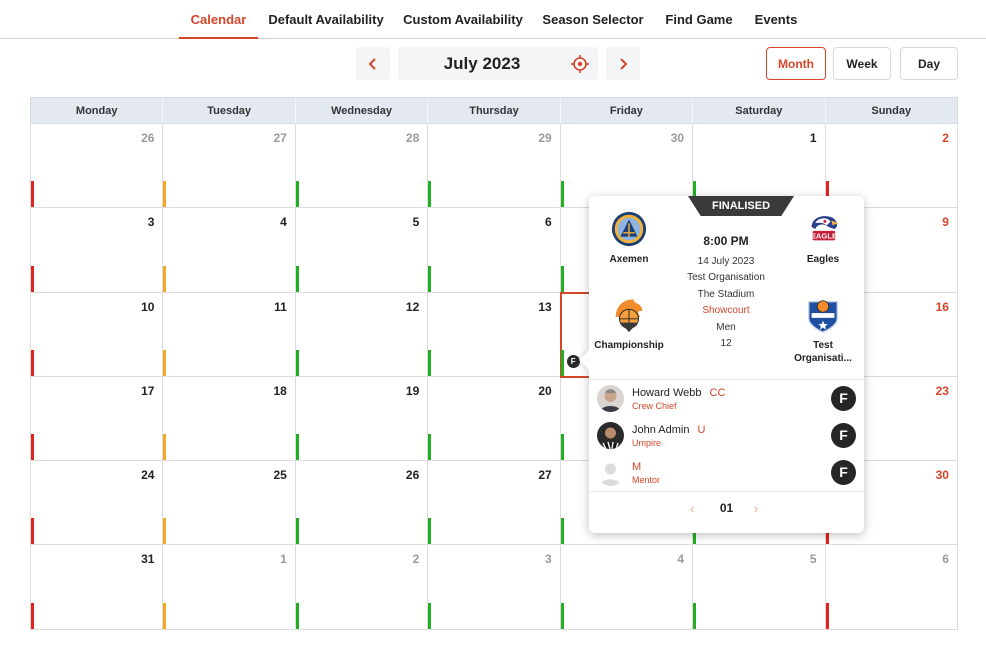 The height and width of the screenshot is (657, 986). Describe the element at coordinates (823, 238) in the screenshot. I see `away-team-top: EAGLE Eagles` at that location.